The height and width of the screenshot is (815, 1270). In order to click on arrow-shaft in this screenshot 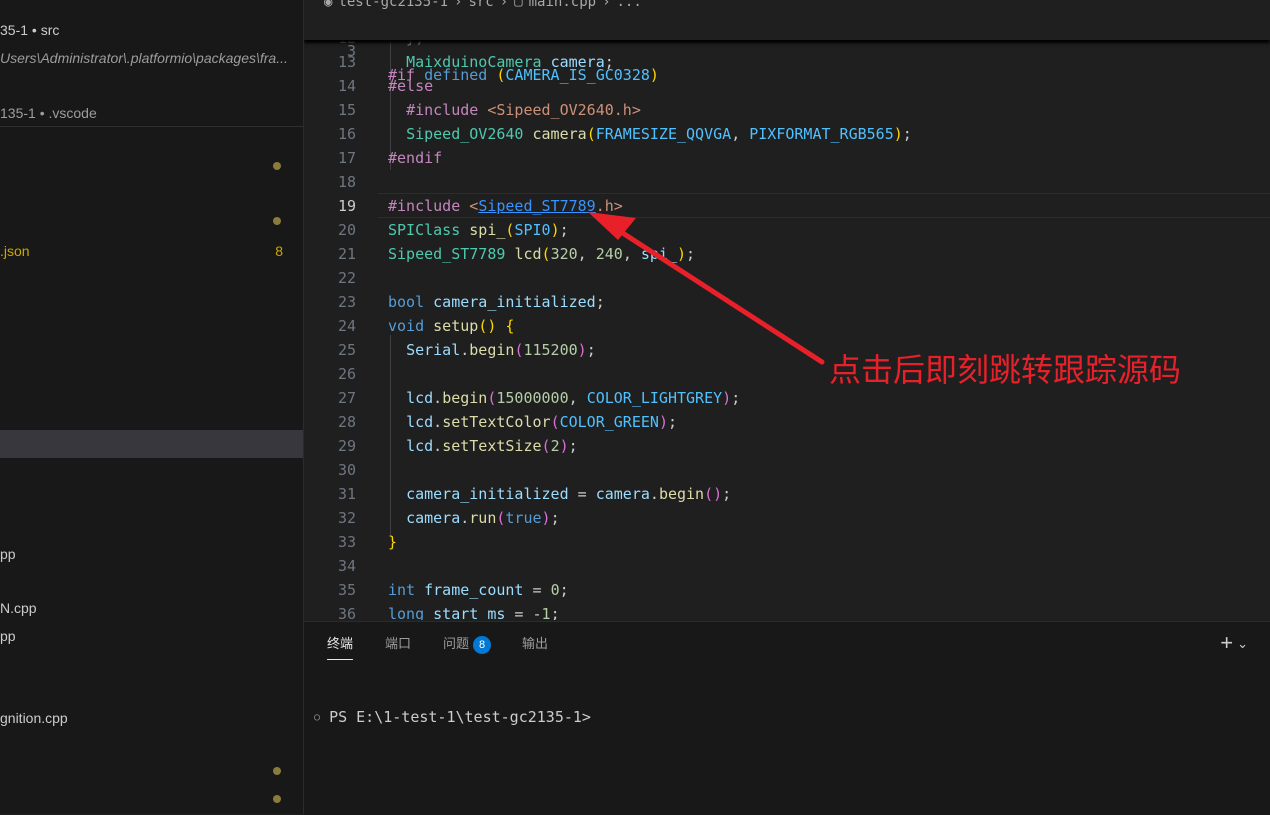, I will do `click(720, 296)`.